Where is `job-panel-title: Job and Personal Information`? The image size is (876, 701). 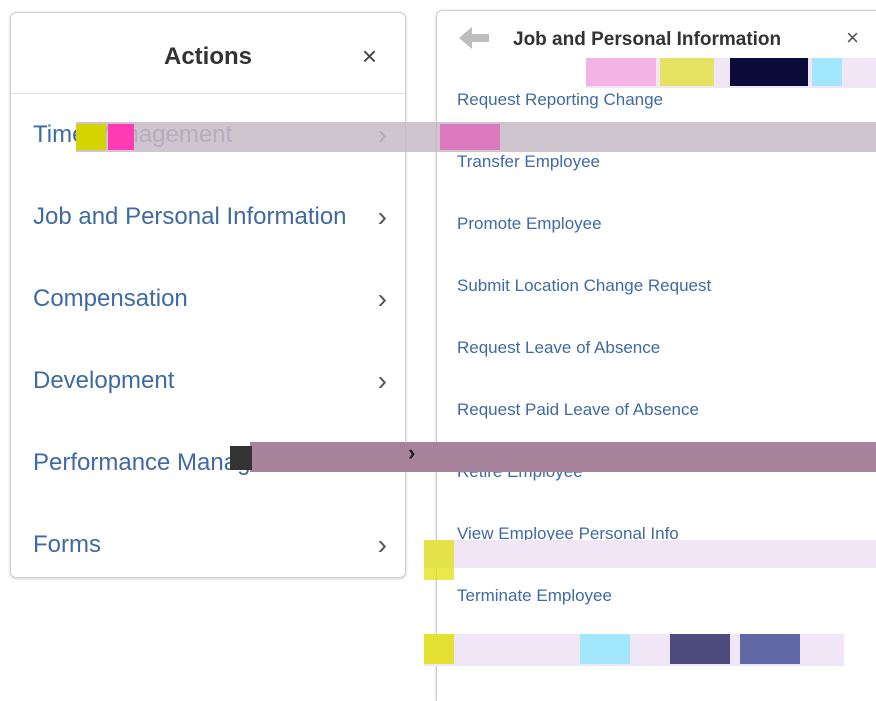 job-panel-title: Job and Personal Information is located at coordinates (647, 39).